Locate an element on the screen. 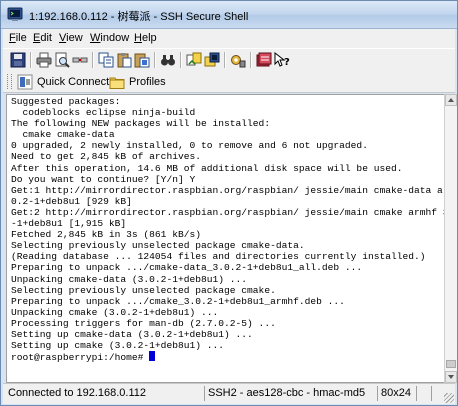  terminal-line: Do you want to continue? [Y/n] Y is located at coordinates (103, 179).